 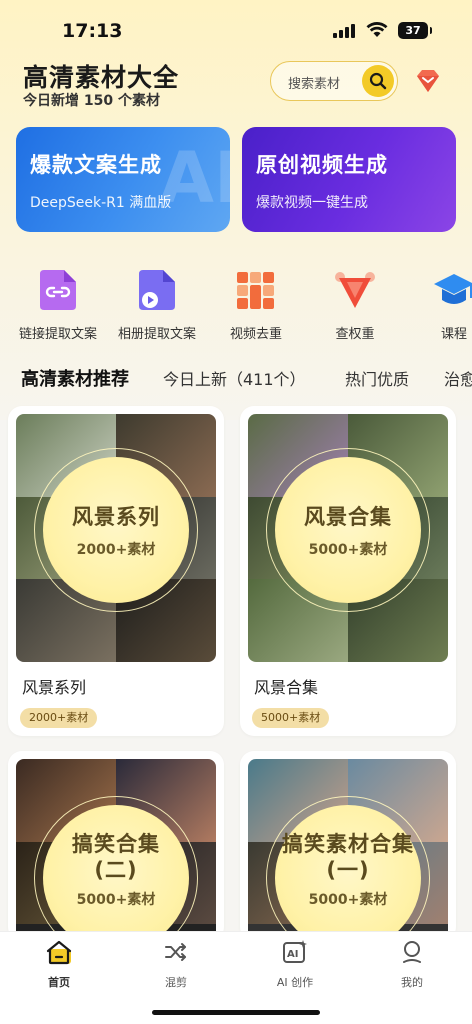 I want to click on triangle-icon, so click(x=355, y=290).